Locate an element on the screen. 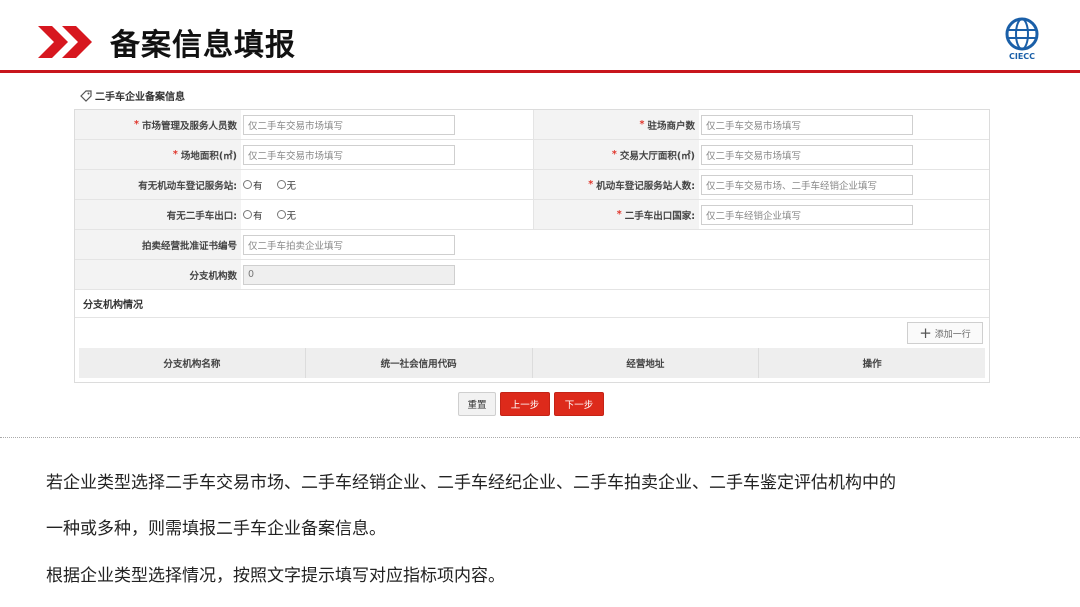  ciecc-logo: CIECC is located at coordinates (1022, 40).